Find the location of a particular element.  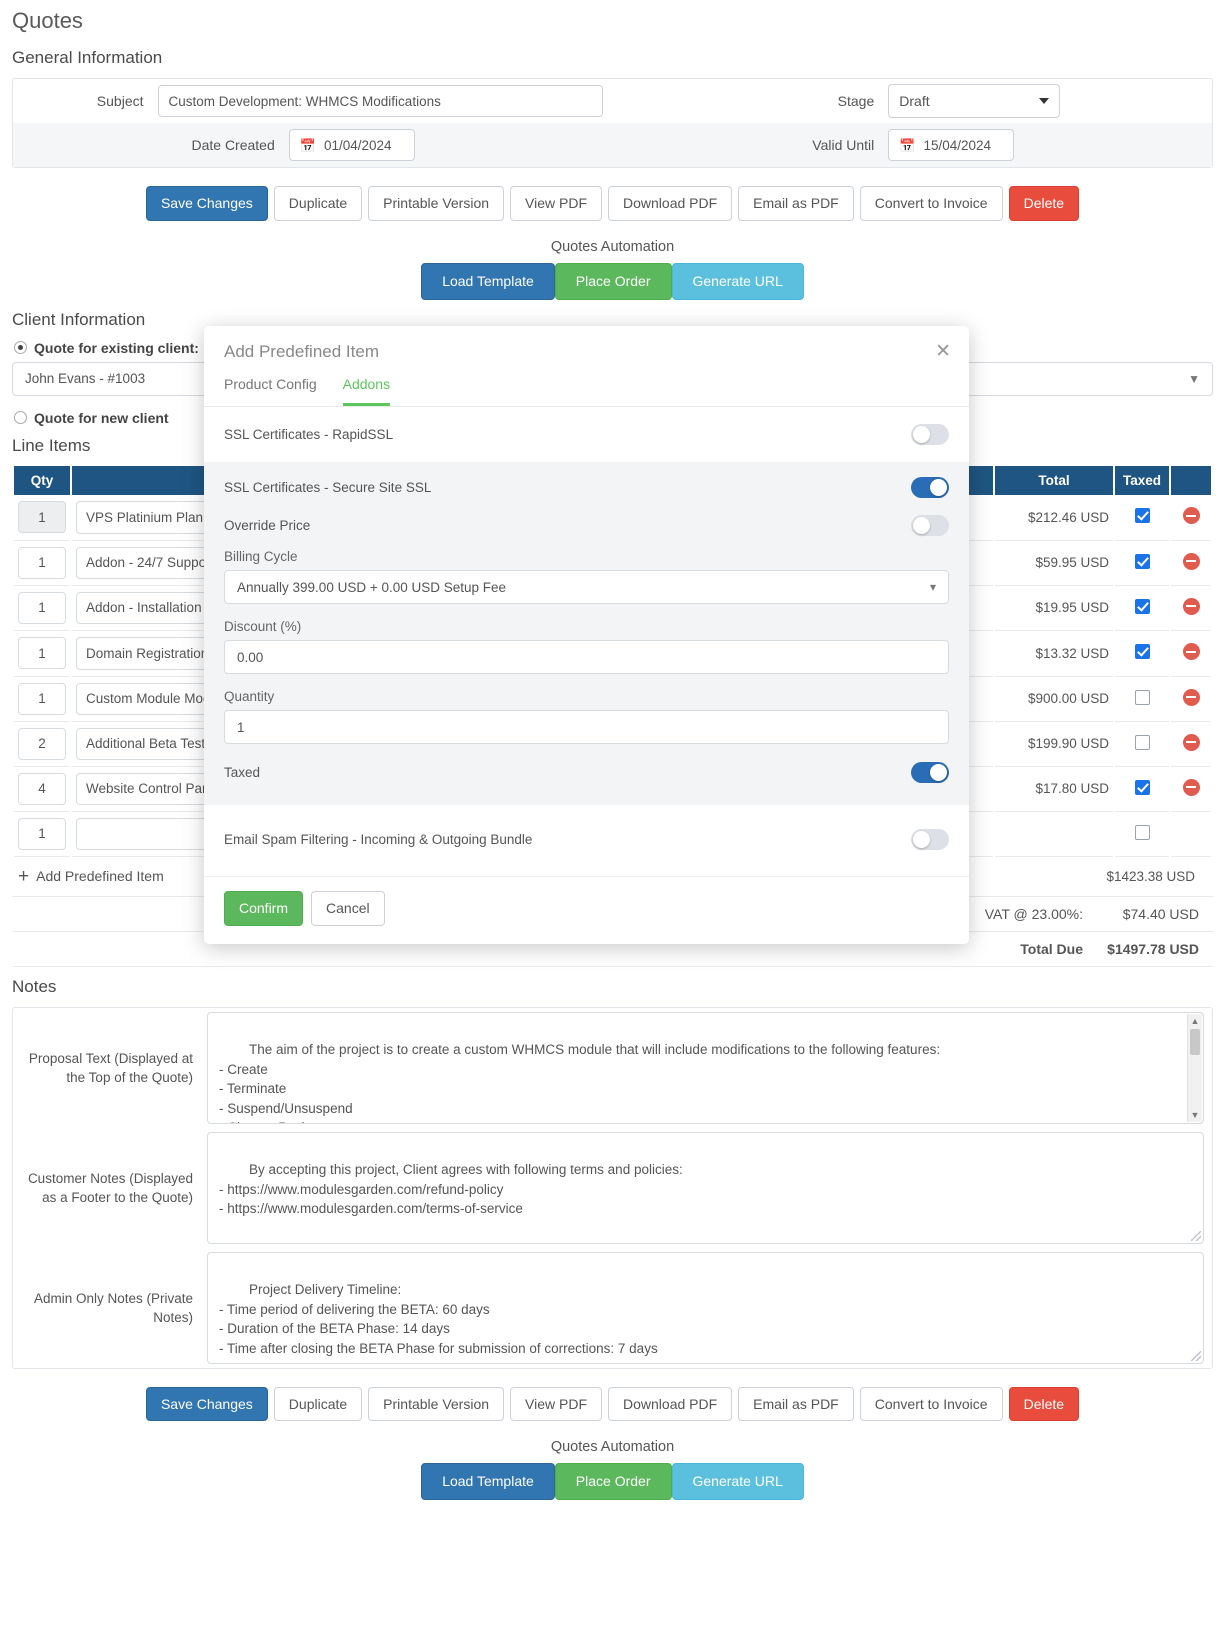

general-information-heading: General Information is located at coordinates (87, 57).